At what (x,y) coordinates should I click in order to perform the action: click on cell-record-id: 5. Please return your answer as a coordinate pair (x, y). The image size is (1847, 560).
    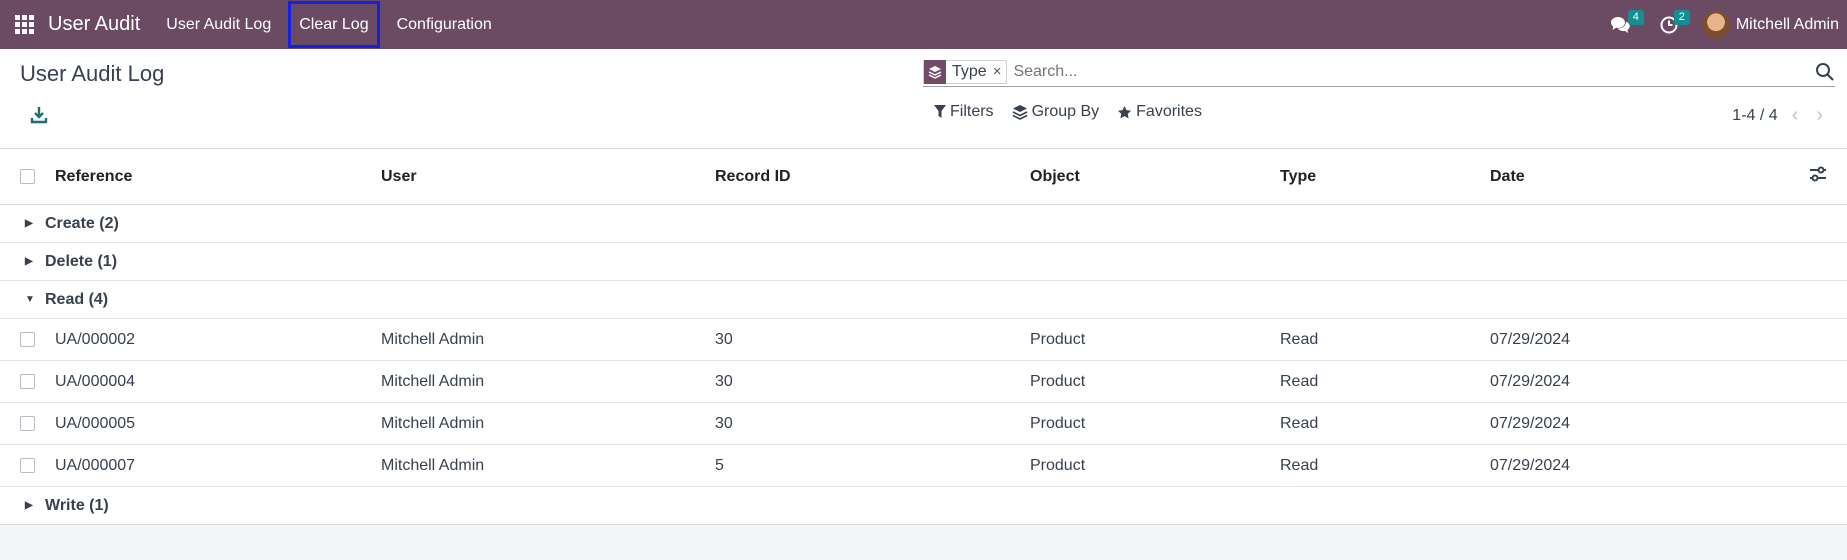
    Looking at the image, I should click on (719, 465).